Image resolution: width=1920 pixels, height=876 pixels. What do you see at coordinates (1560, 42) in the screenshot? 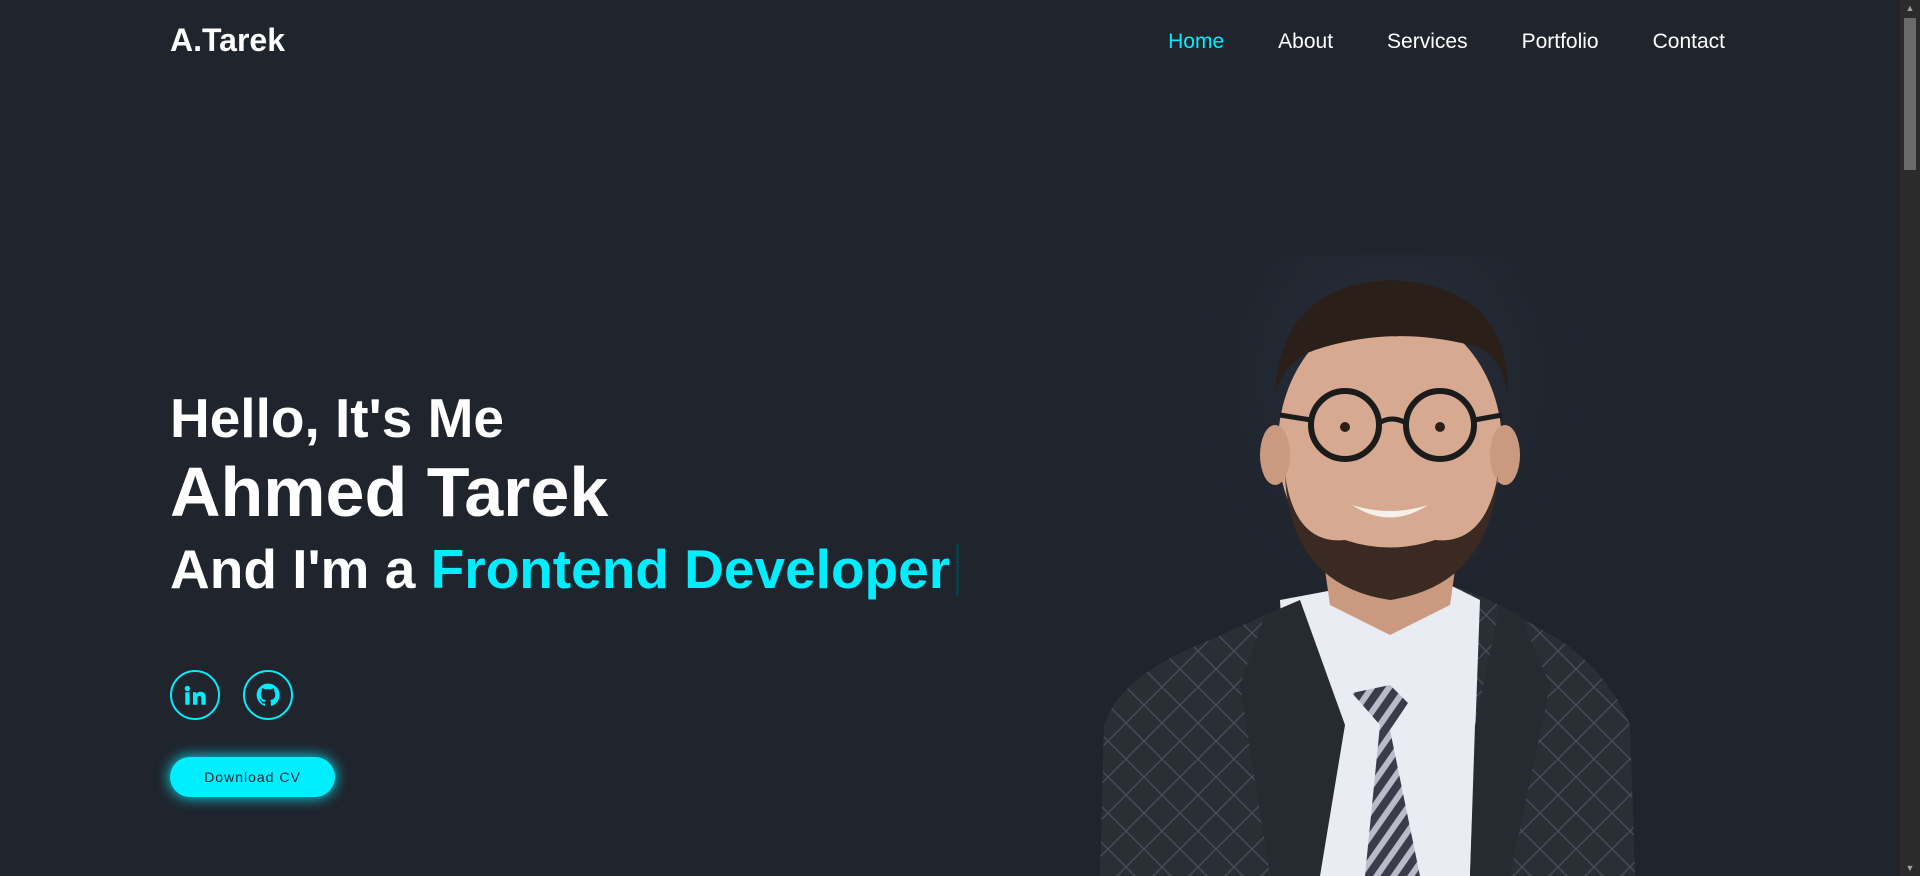
I see `nav-portfolio: Portfolio` at bounding box center [1560, 42].